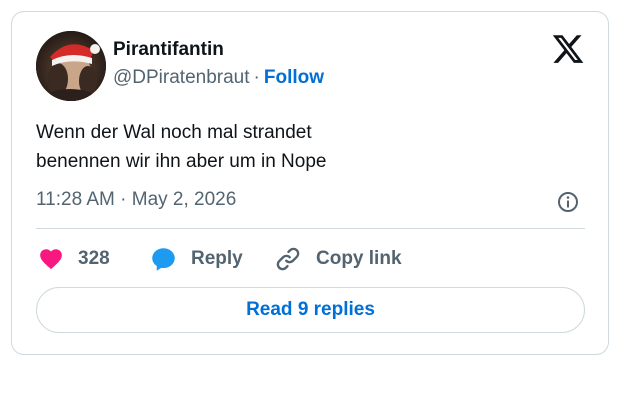 The width and height of the screenshot is (620, 394). What do you see at coordinates (310, 310) in the screenshot?
I see `read-replies-button: Read 9 replies` at bounding box center [310, 310].